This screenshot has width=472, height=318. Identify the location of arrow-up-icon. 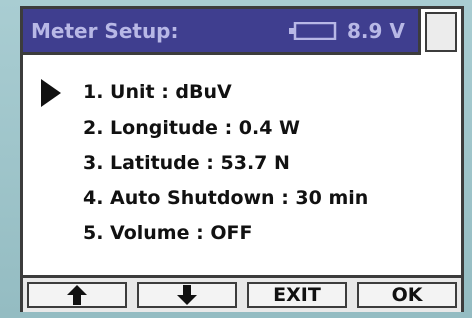
(77, 295).